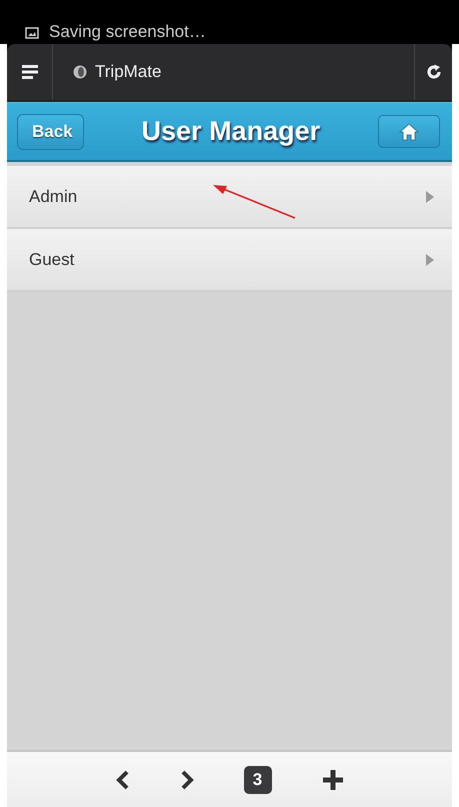 This screenshot has width=459, height=807. What do you see at coordinates (231, 131) in the screenshot?
I see `page-heading: User Manager` at bounding box center [231, 131].